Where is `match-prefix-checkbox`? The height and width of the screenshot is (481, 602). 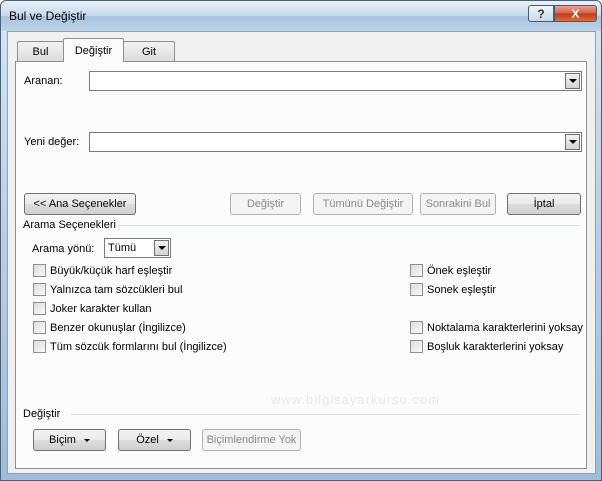
match-prefix-checkbox is located at coordinates (416, 270).